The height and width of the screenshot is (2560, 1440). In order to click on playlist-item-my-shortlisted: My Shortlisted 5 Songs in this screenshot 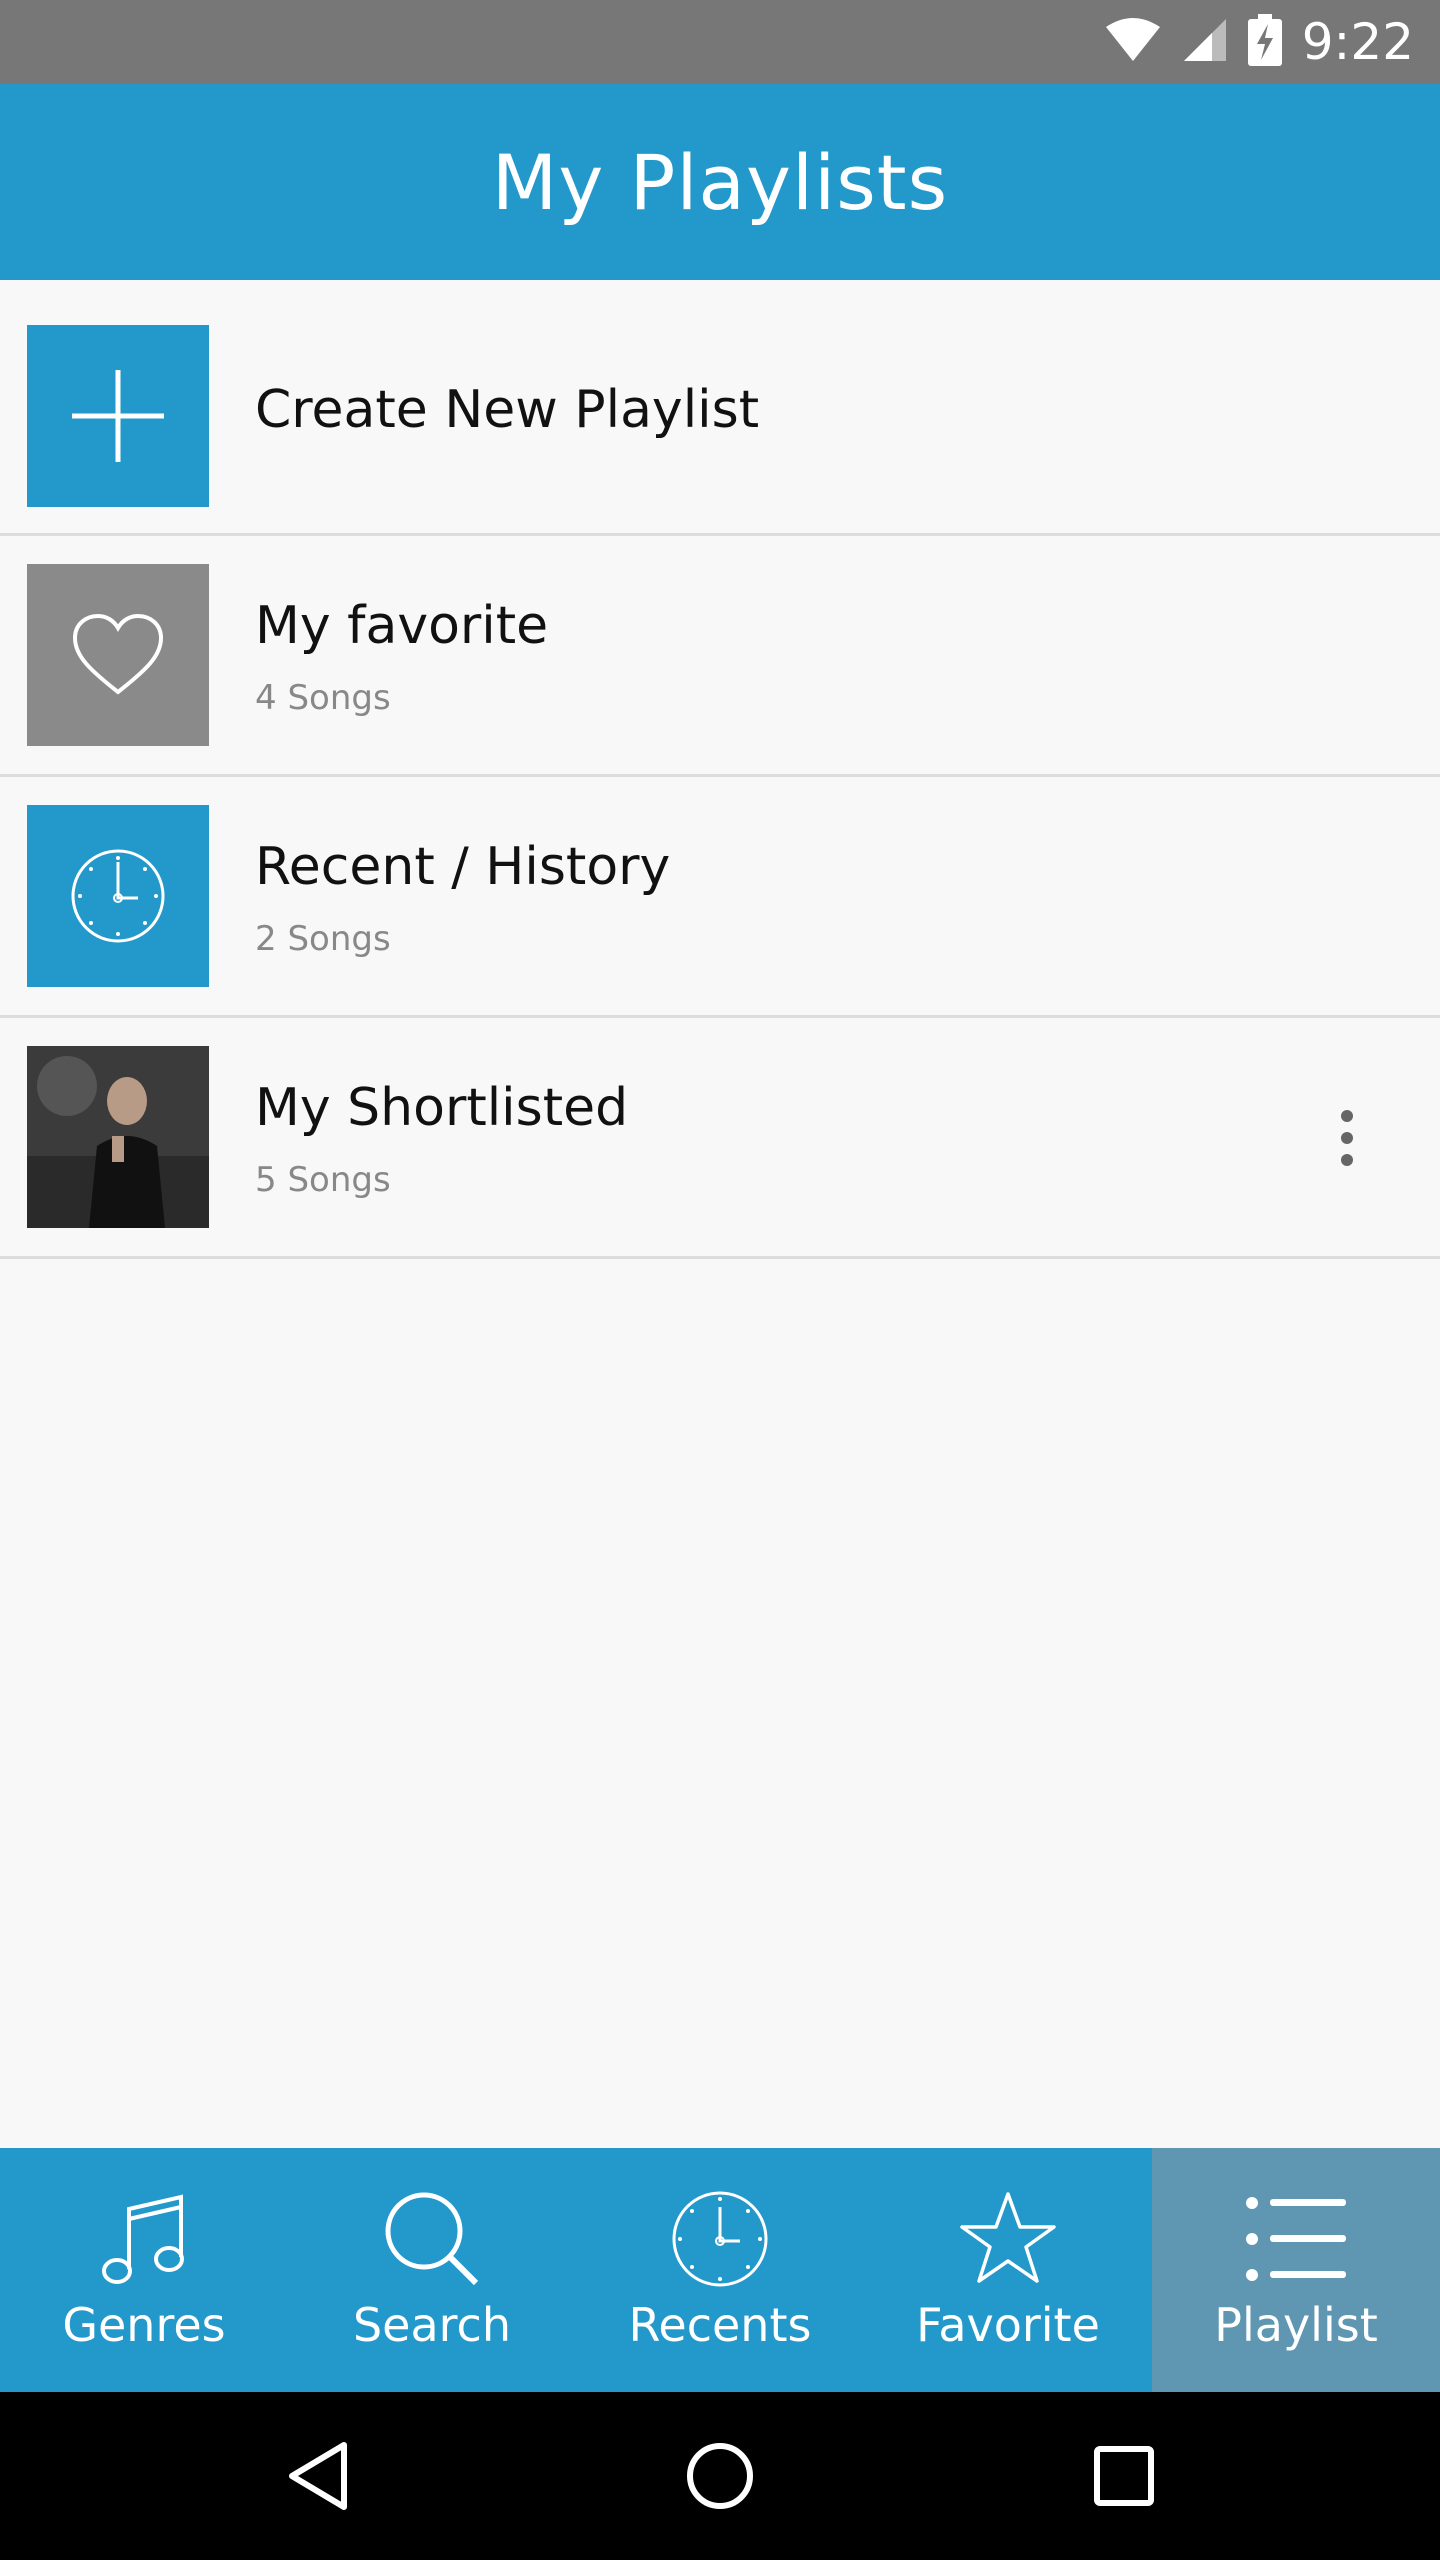, I will do `click(720, 1138)`.